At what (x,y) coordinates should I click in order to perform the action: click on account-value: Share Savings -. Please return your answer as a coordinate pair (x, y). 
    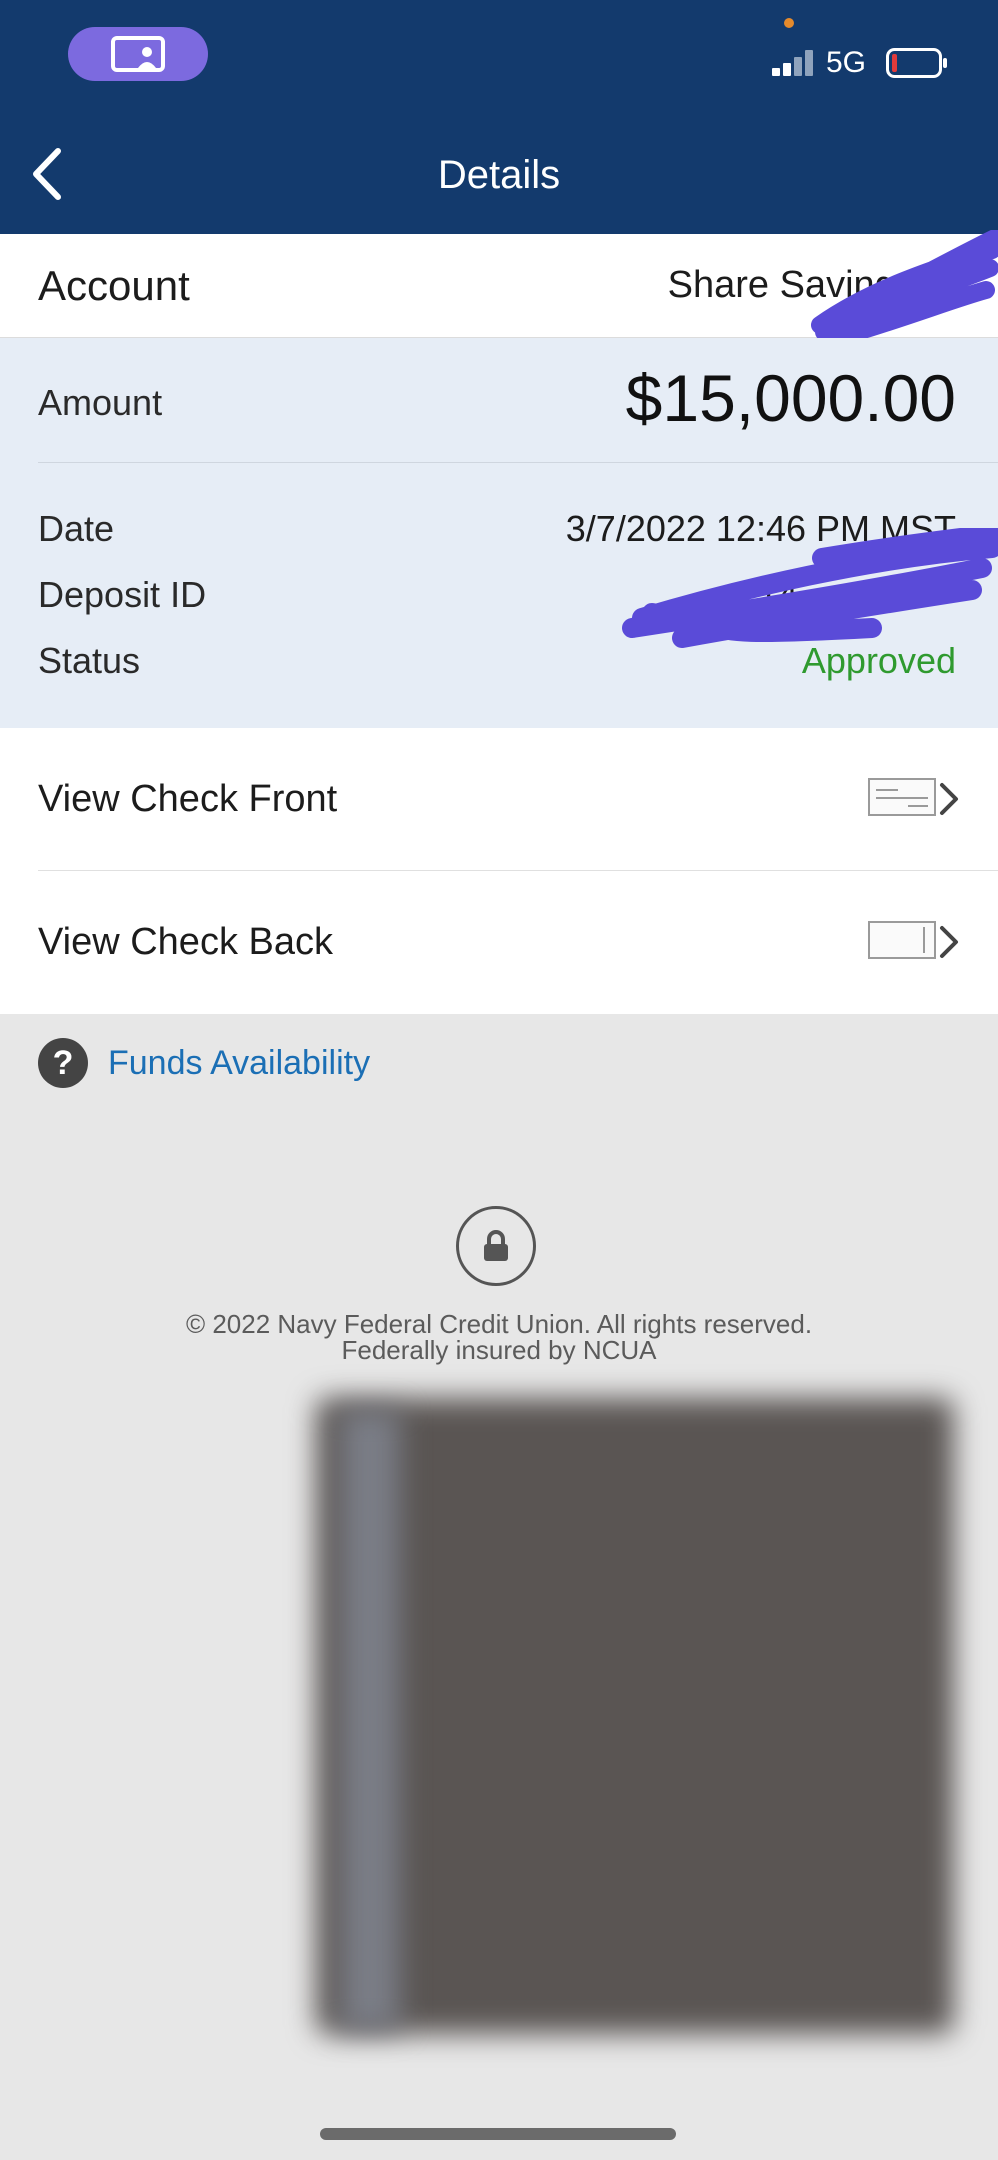
    Looking at the image, I should click on (802, 285).